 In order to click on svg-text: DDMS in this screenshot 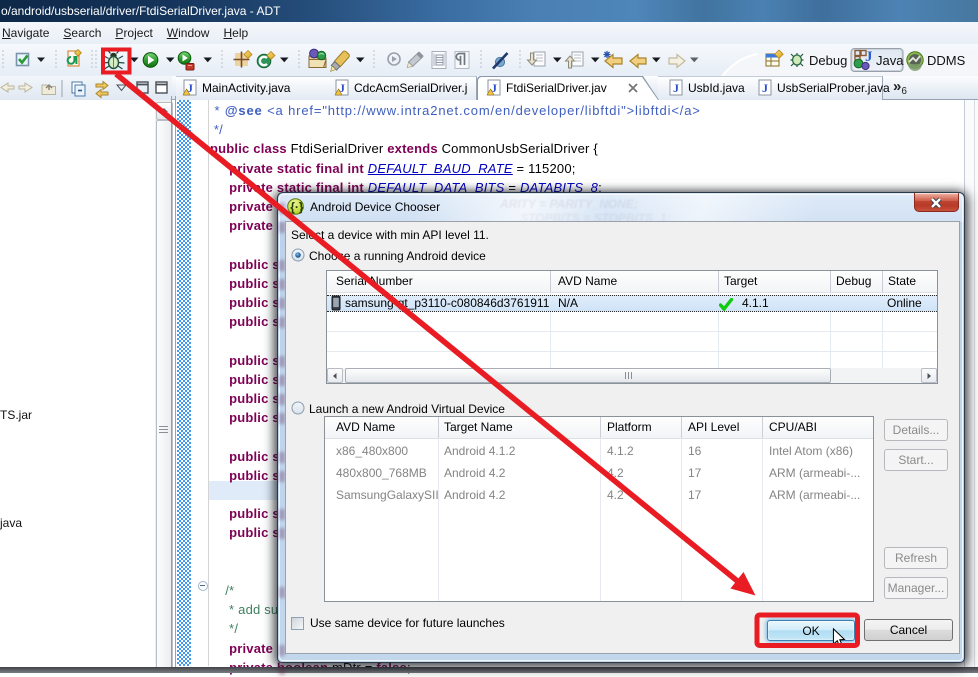, I will do `click(946, 60)`.